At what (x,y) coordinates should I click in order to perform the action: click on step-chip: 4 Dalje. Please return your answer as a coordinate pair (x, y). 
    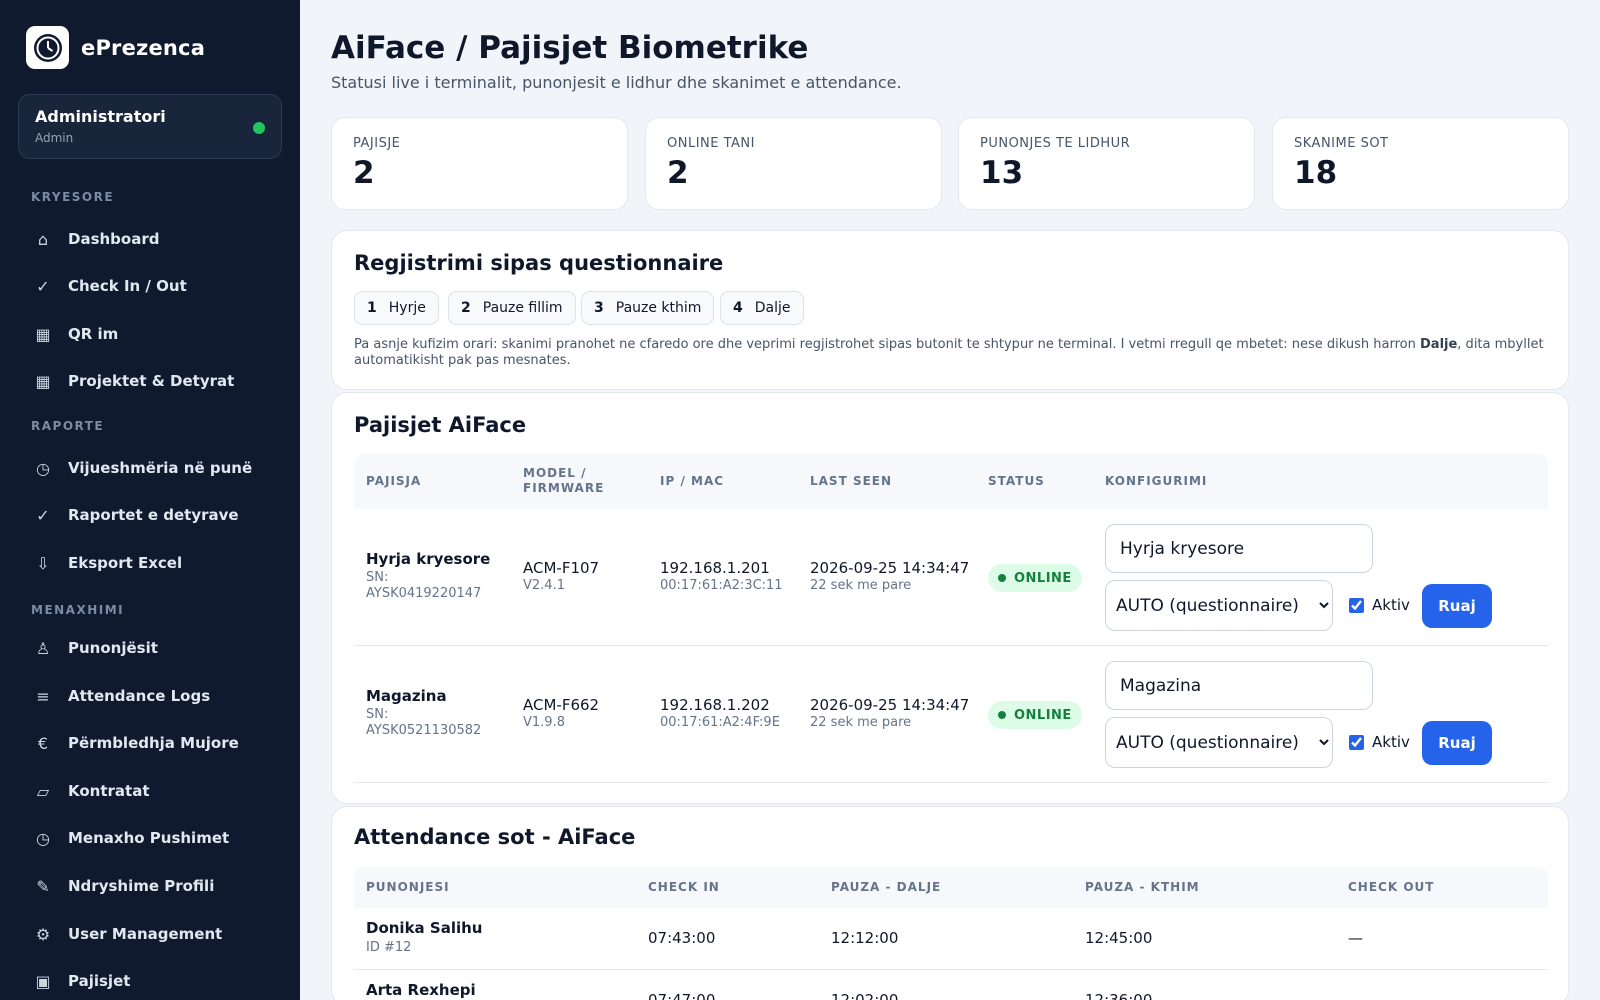
    Looking at the image, I should click on (762, 308).